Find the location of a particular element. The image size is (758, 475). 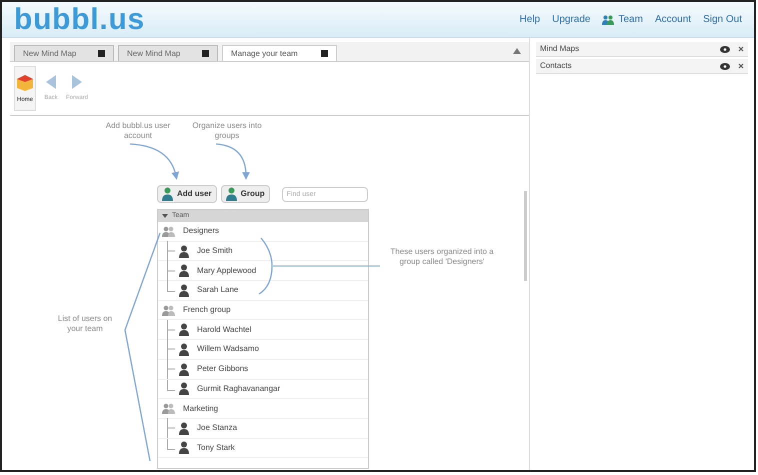

annotation-text: Add bubbl.us user account is located at coordinates (138, 131).